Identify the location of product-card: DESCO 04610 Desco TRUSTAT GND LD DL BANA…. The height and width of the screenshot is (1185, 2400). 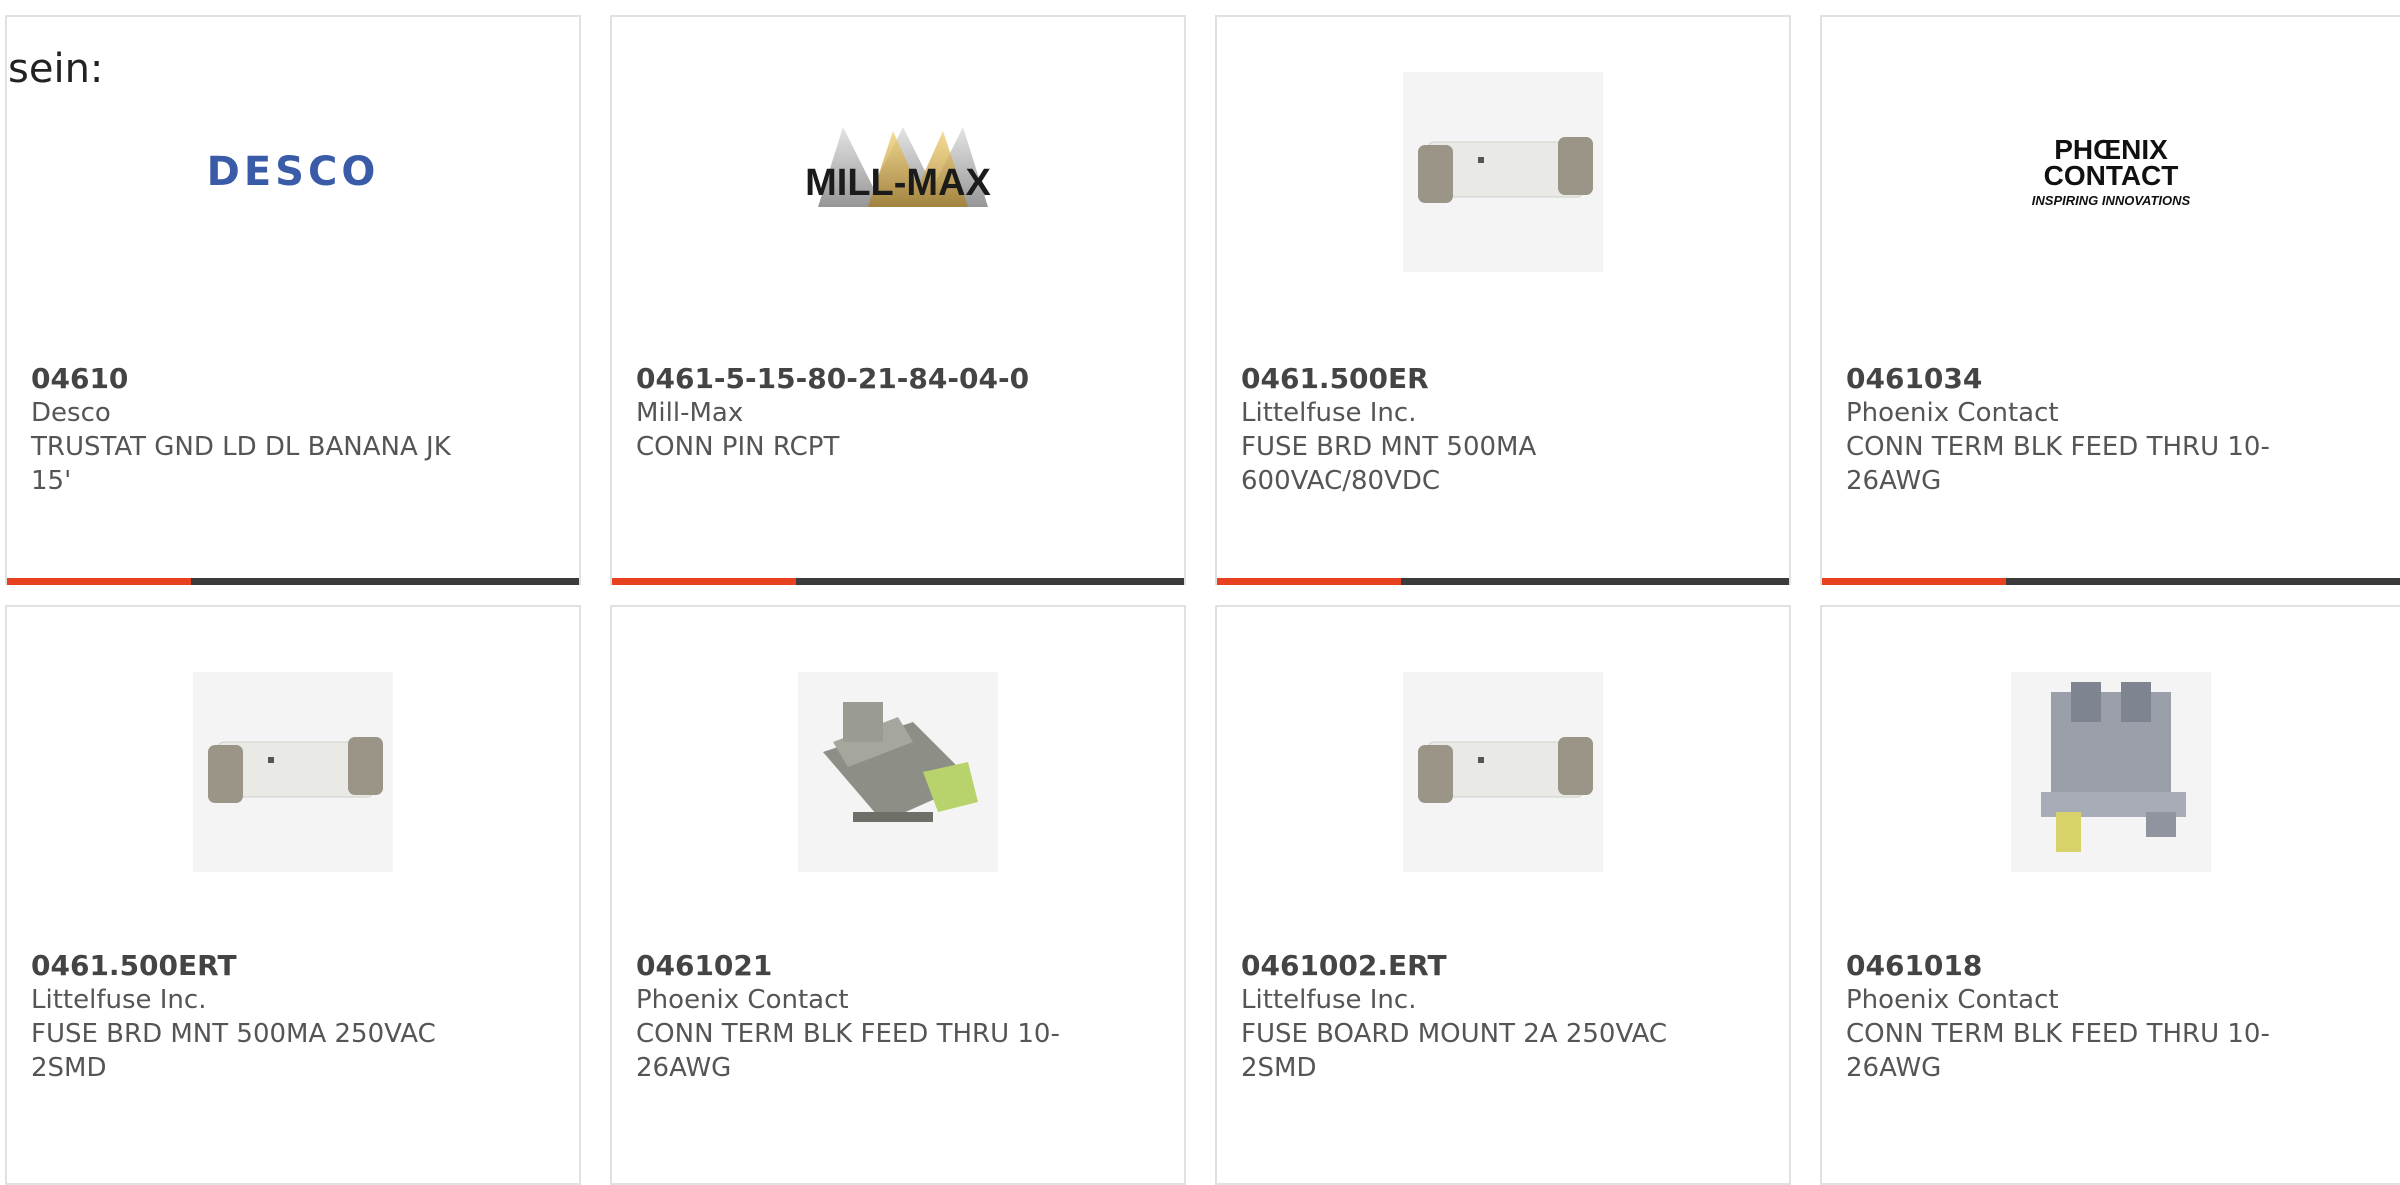
(293, 300).